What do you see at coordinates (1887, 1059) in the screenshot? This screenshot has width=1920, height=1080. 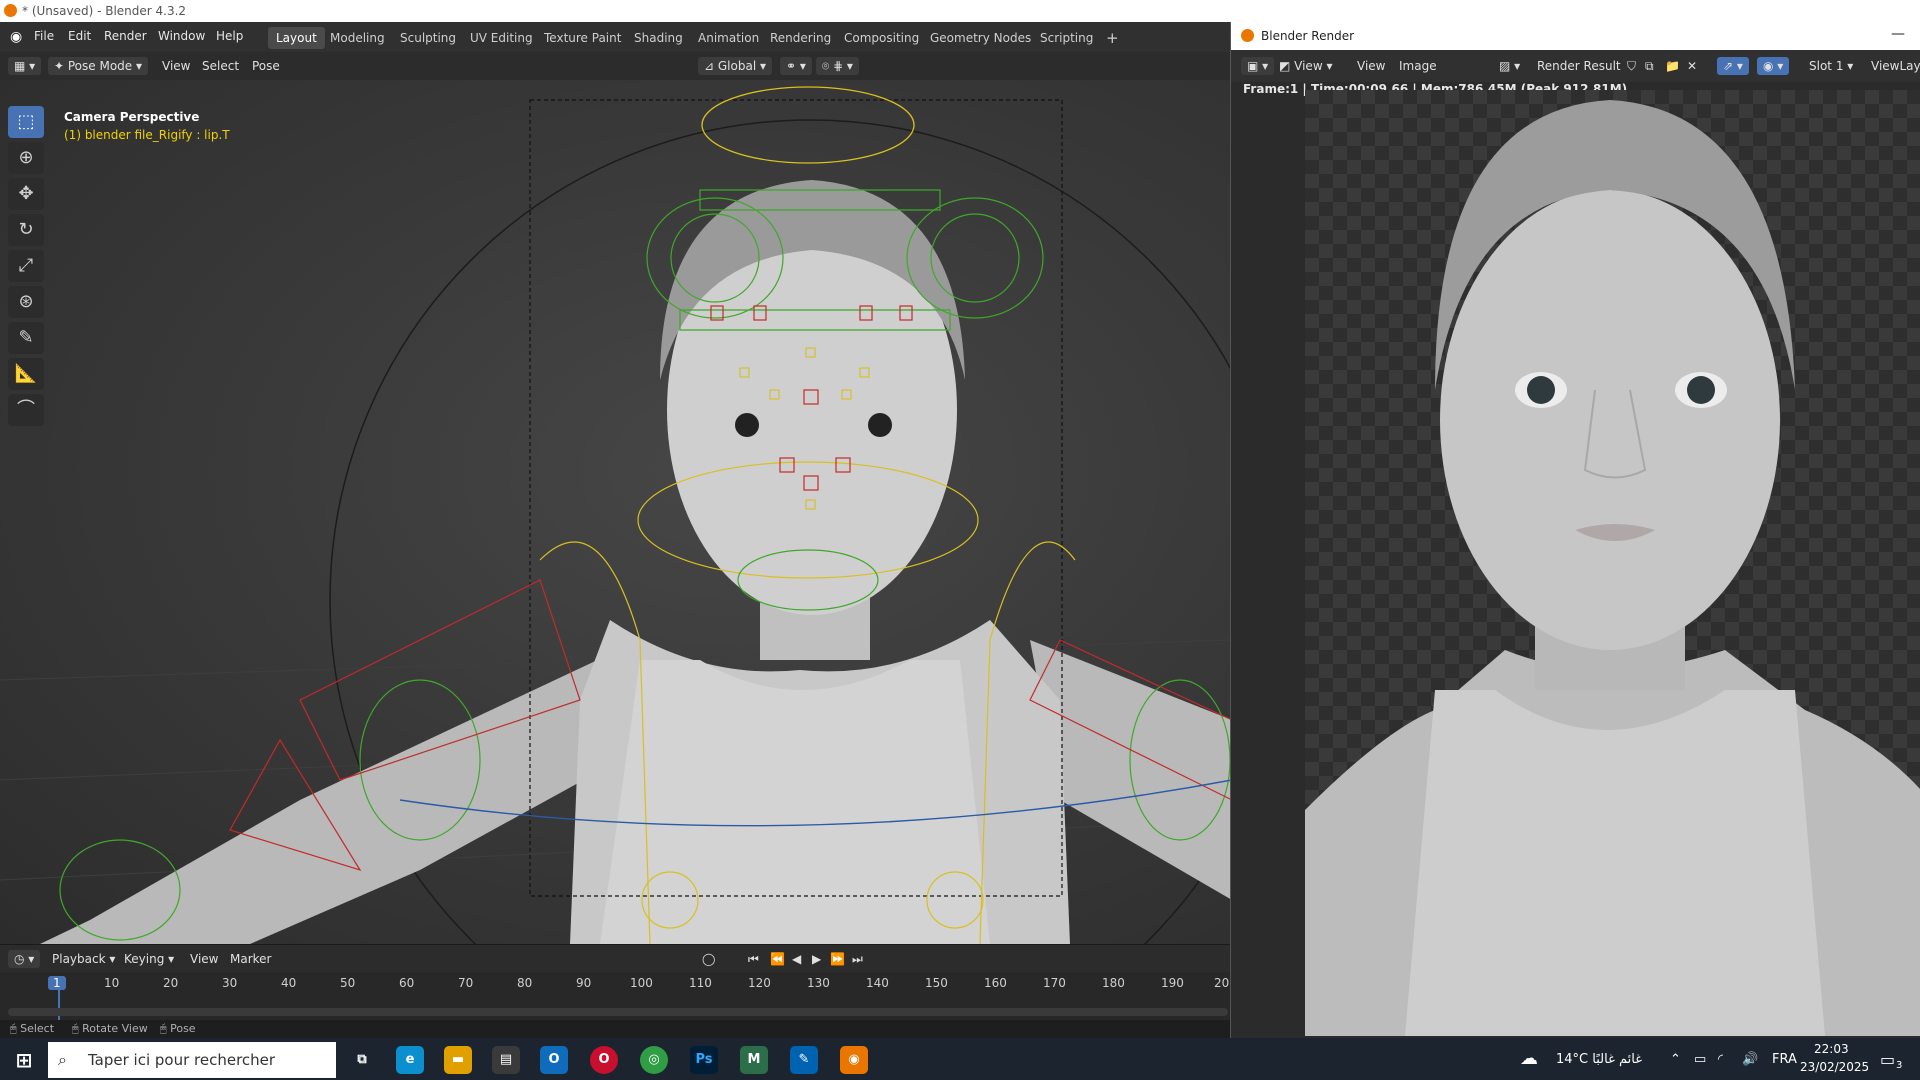 I see `notification-icon: ▭` at bounding box center [1887, 1059].